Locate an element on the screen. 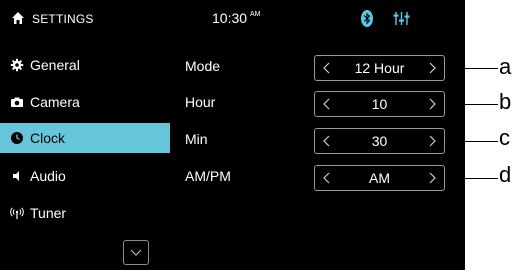  ampm-label: AM/PM is located at coordinates (208, 176).